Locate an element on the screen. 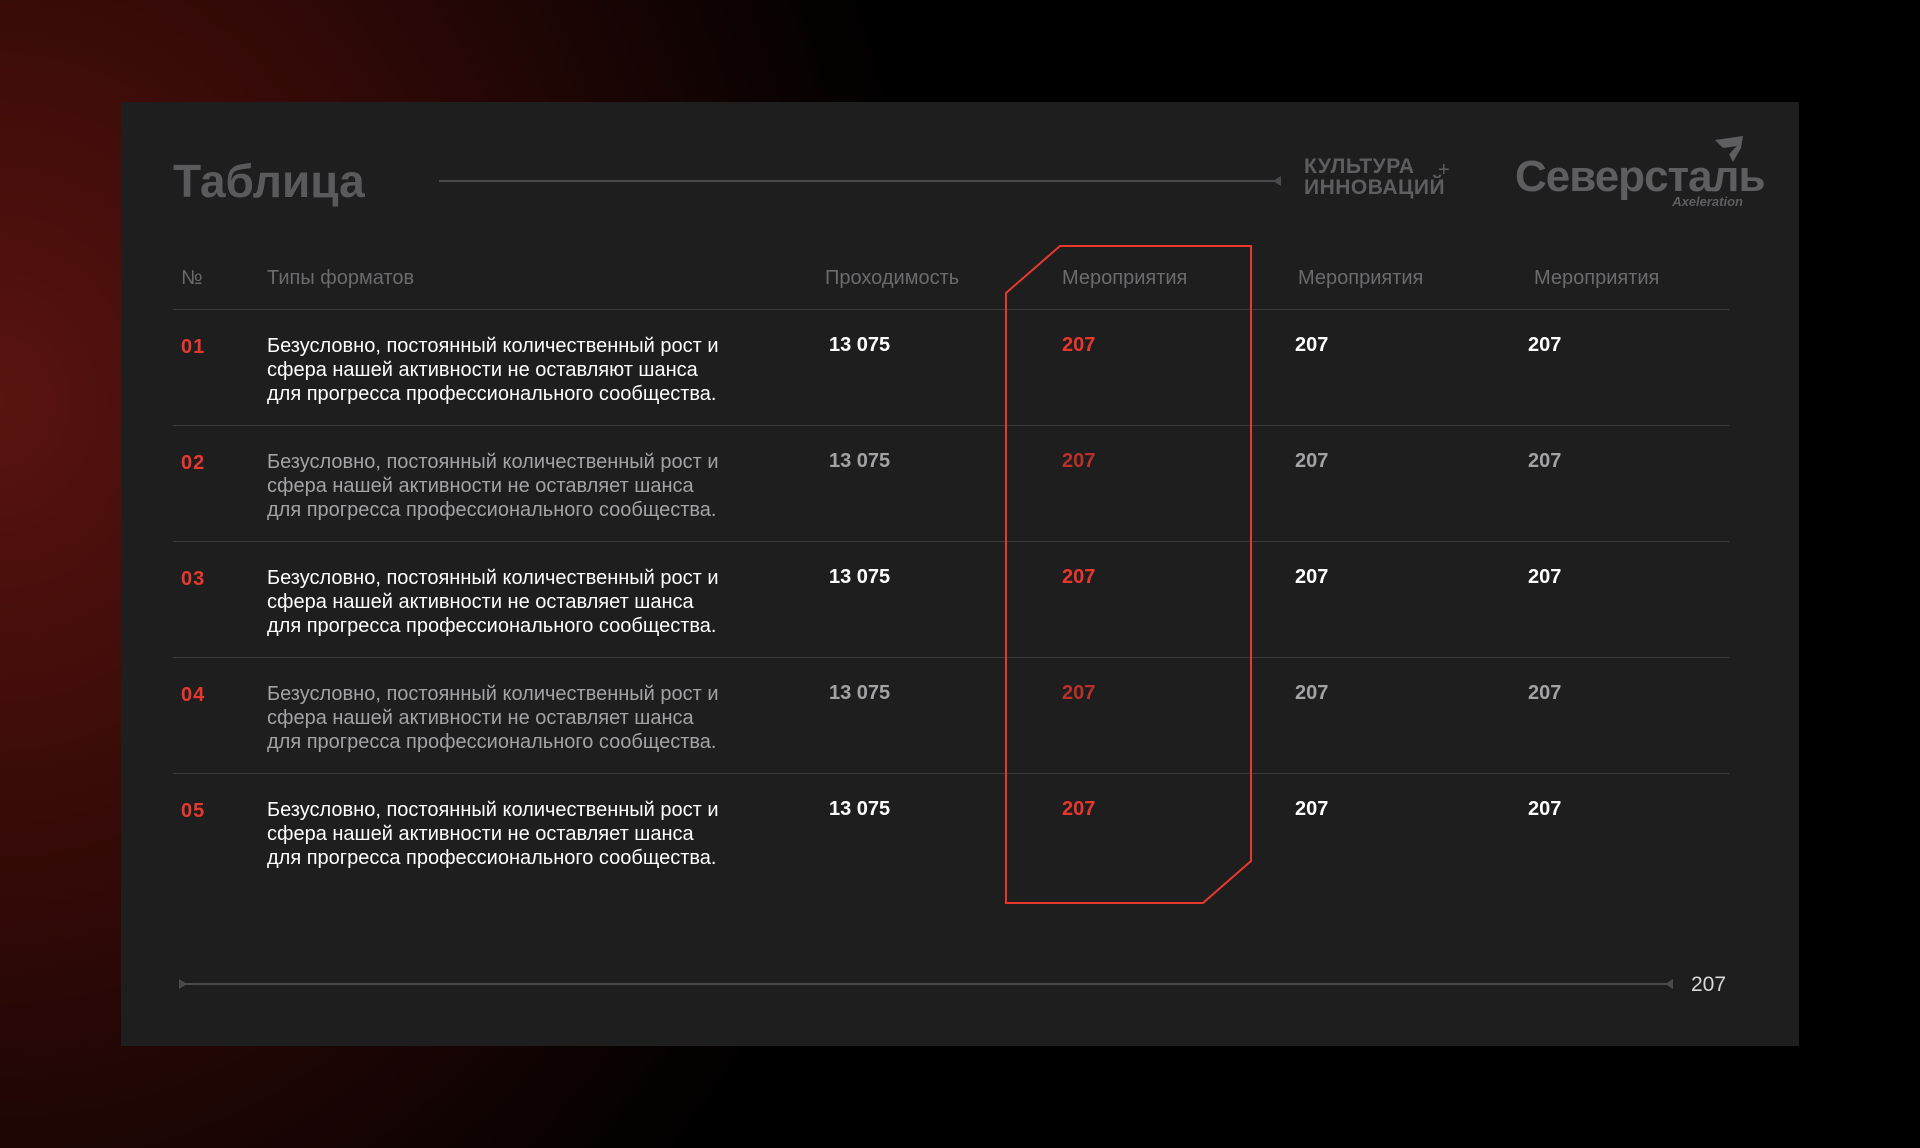 The height and width of the screenshot is (1148, 1920). footer-divider is located at coordinates (926, 984).